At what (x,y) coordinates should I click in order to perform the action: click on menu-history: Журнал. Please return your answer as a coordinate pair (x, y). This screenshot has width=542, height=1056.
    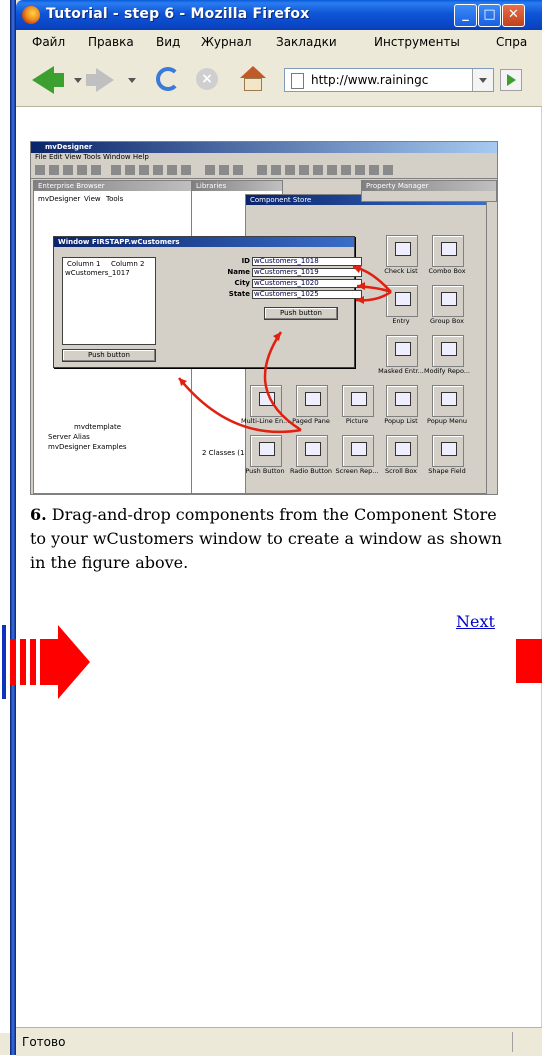
    Looking at the image, I should click on (226, 42).